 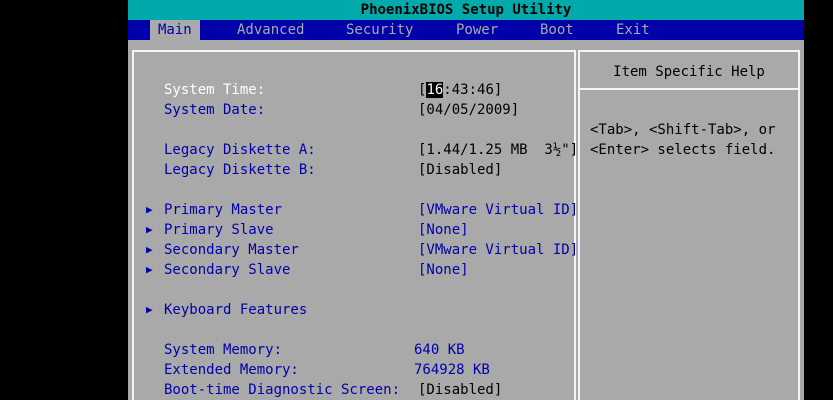 I want to click on tab-advanced: Advanced, so click(x=270, y=30).